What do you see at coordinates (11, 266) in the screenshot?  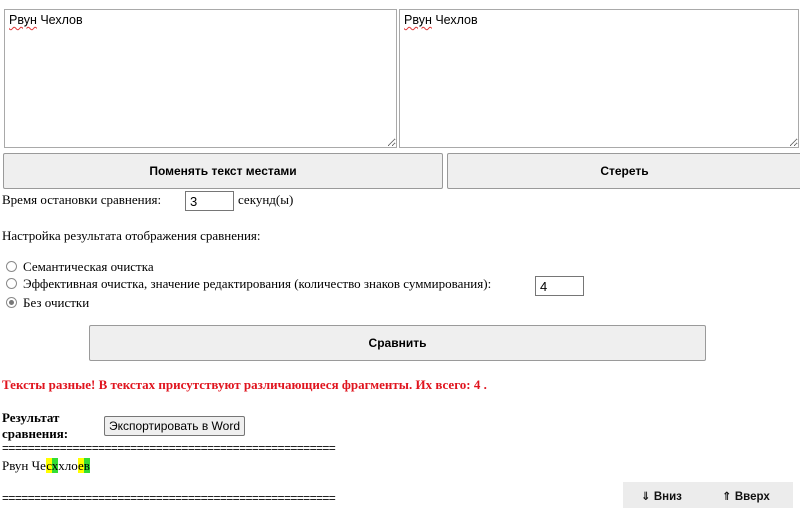 I see `semantic-cleanup-radio` at bounding box center [11, 266].